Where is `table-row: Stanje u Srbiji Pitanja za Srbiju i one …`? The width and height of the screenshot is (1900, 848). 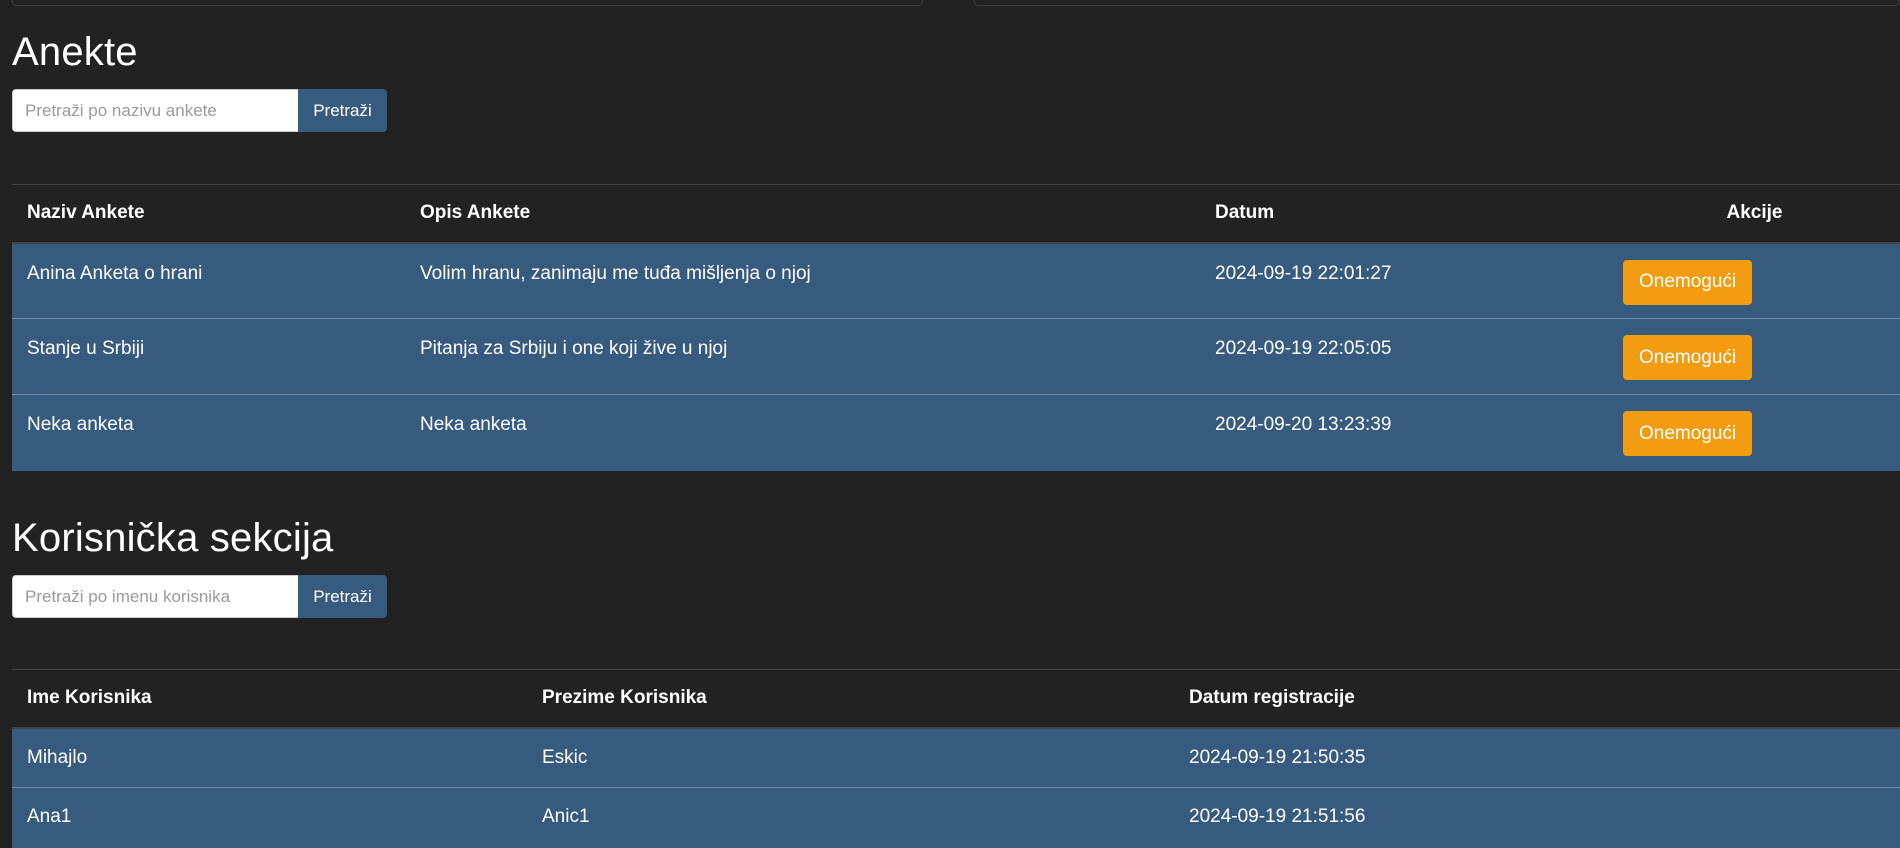 table-row: Stanje u Srbiji Pitanja za Srbiju i one … is located at coordinates (956, 356).